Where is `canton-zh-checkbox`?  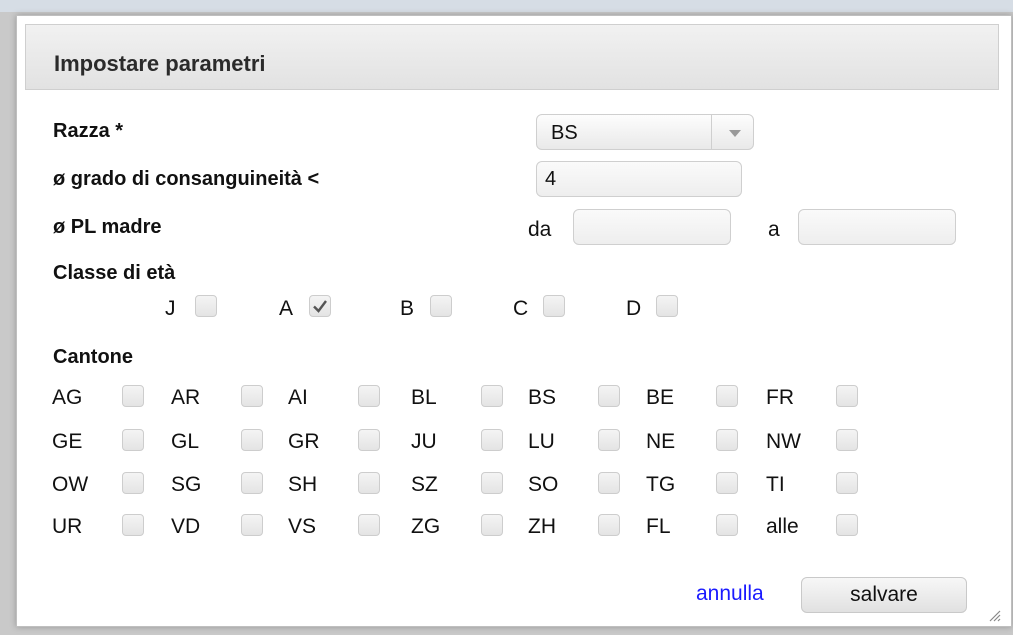
canton-zh-checkbox is located at coordinates (609, 525).